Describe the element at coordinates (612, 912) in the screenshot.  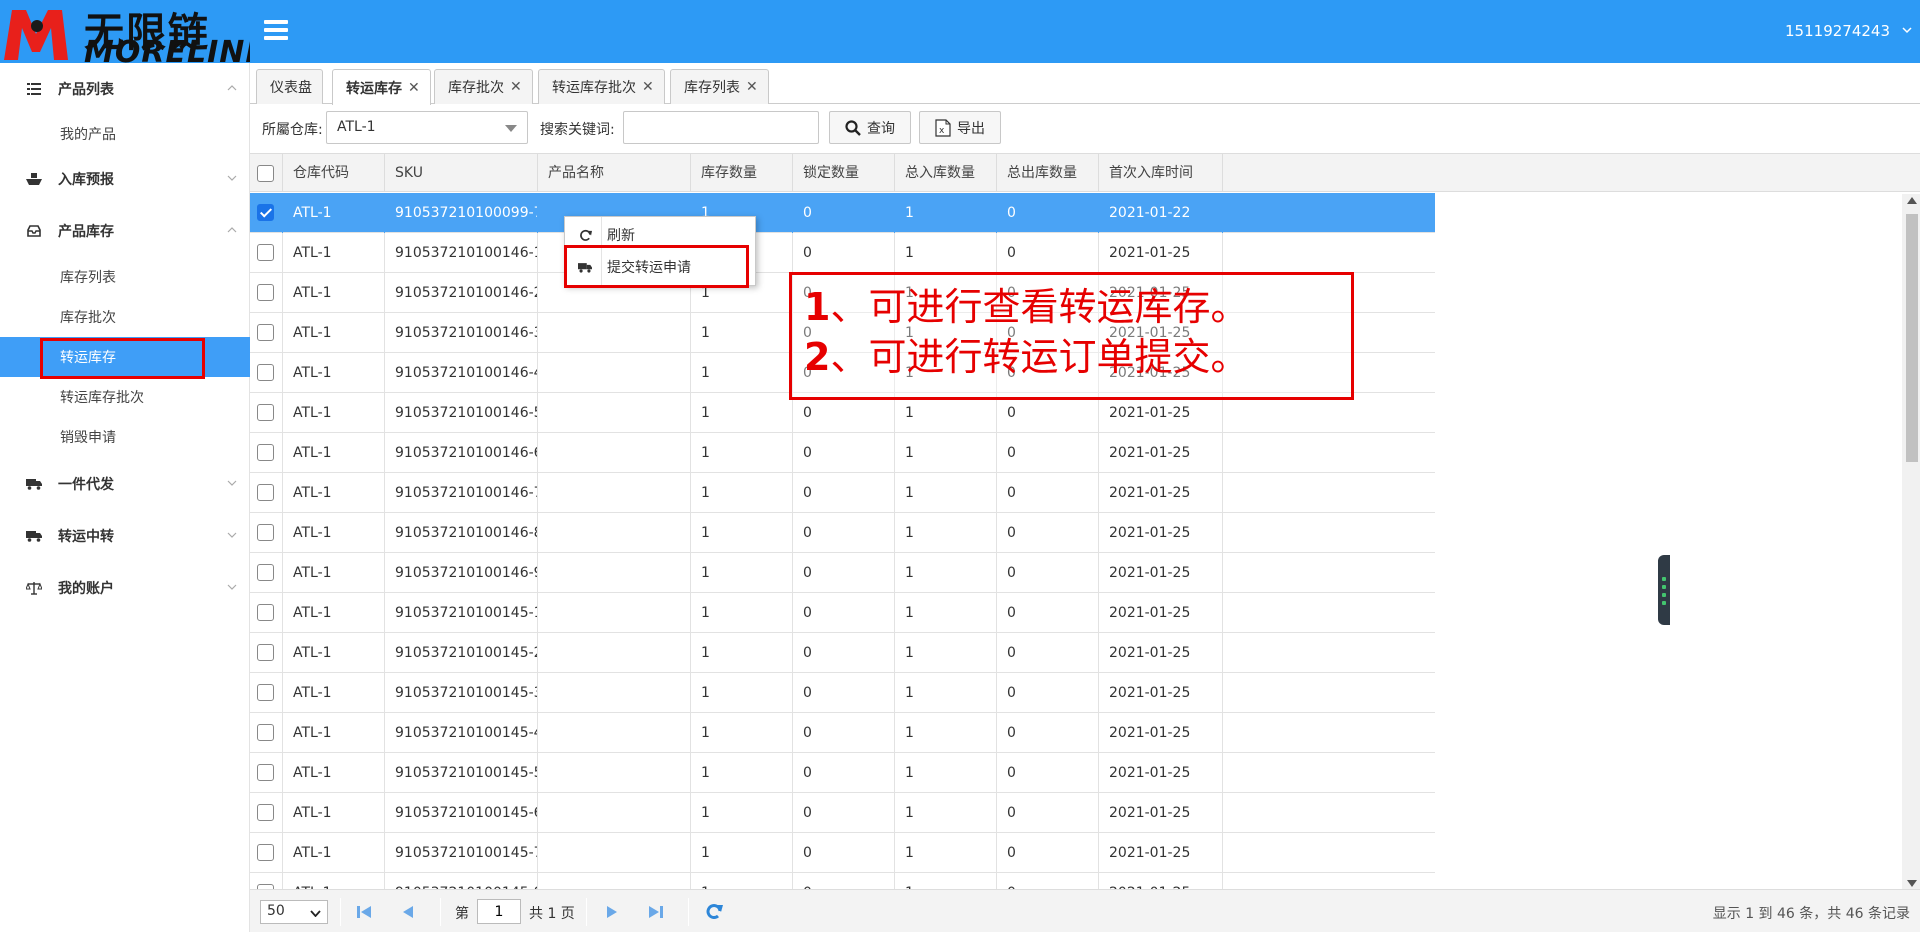
I see `next-page-icon` at that location.